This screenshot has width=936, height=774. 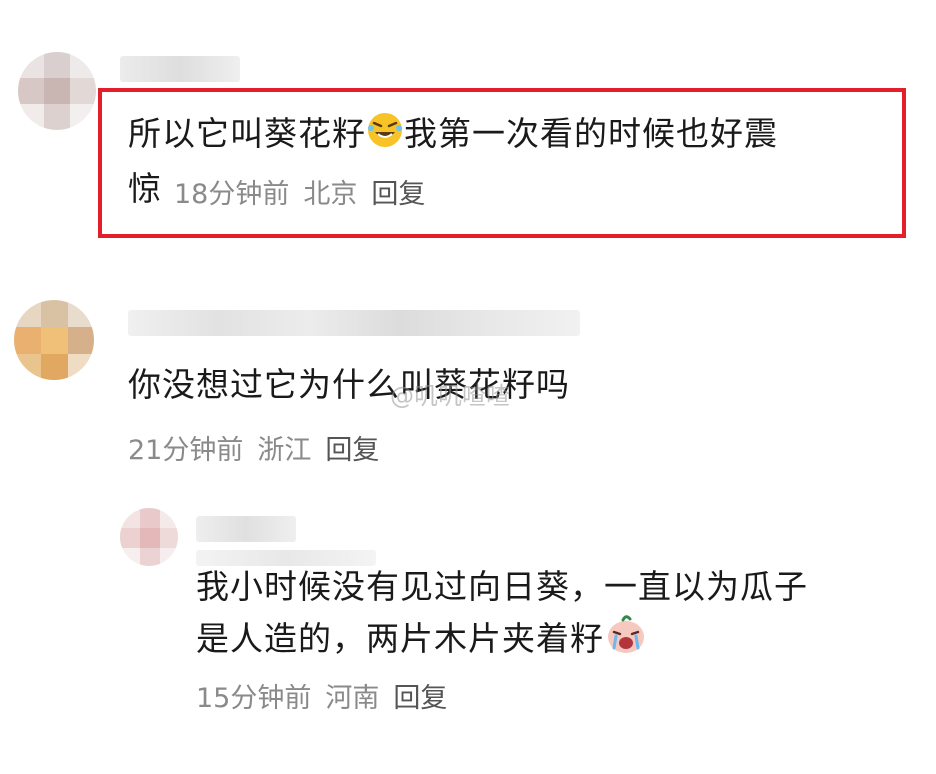 I want to click on comment-location: 北京, so click(x=330, y=194).